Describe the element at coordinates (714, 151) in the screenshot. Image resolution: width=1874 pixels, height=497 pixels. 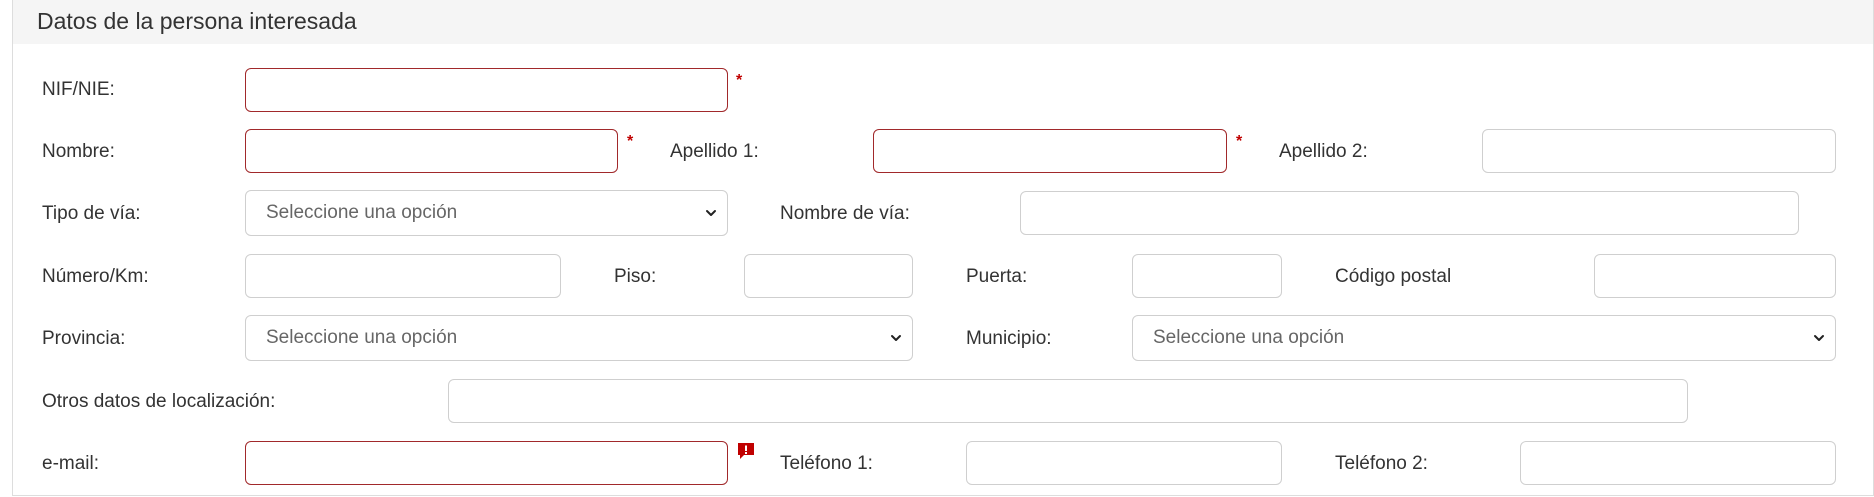
I see `apellido1-label: Apellido 1:` at that location.